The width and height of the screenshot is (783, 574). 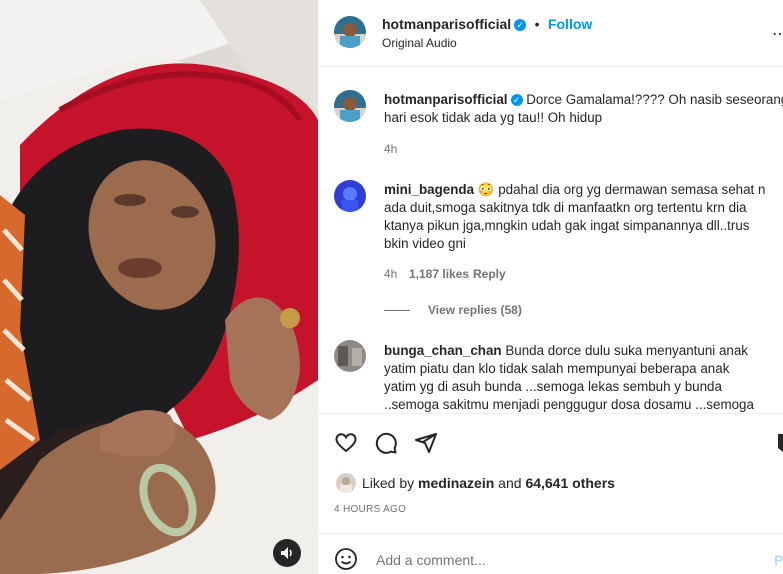 I want to click on emoji-smiley-icon, so click(x=346, y=559).